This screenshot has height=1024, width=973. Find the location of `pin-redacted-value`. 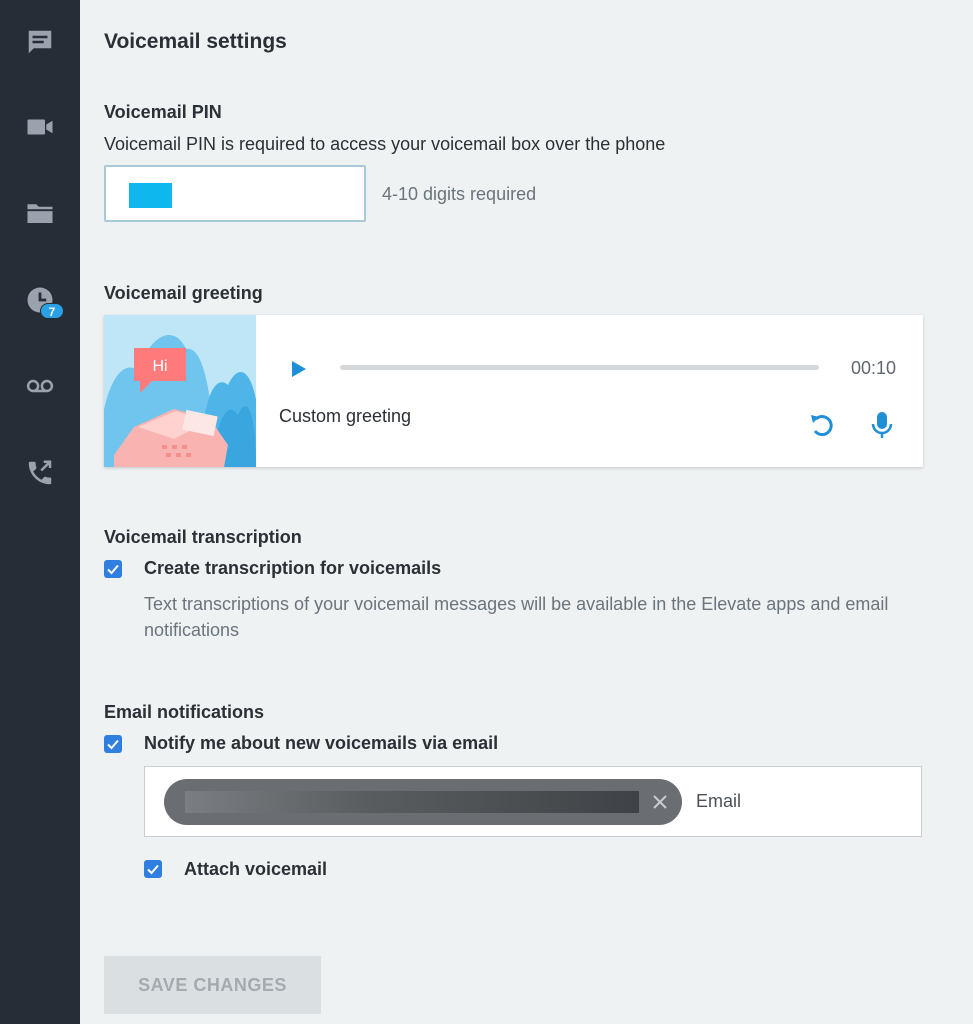

pin-redacted-value is located at coordinates (150, 195).